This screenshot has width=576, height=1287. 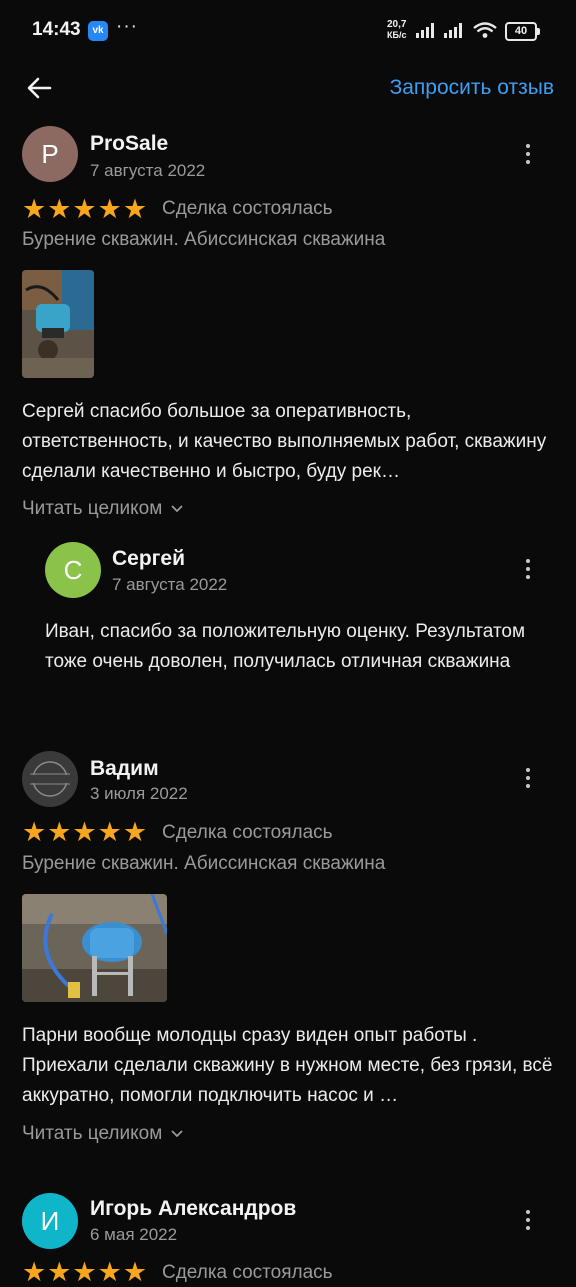 What do you see at coordinates (193, 1208) in the screenshot?
I see `reviewer-name: Игорь Александров` at bounding box center [193, 1208].